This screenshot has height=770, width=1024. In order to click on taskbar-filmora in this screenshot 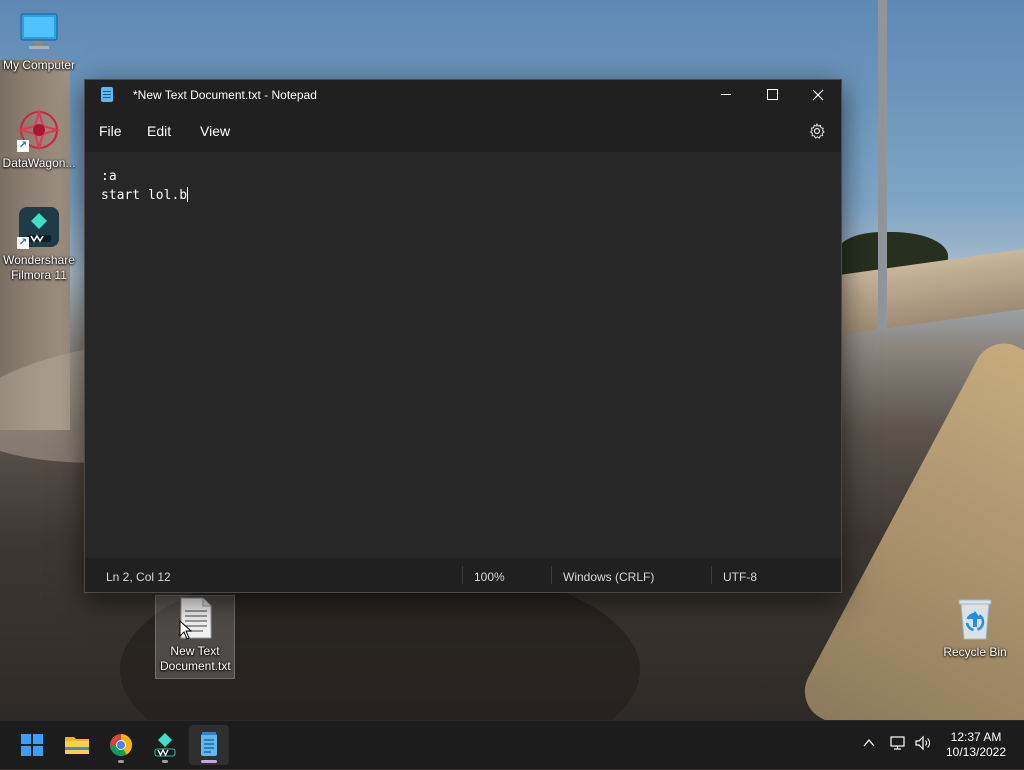, I will do `click(165, 745)`.